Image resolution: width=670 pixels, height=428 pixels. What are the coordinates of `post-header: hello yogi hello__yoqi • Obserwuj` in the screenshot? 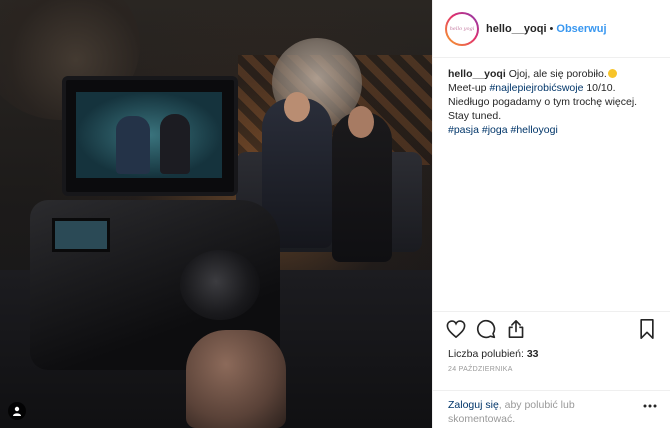 It's located at (551, 29).